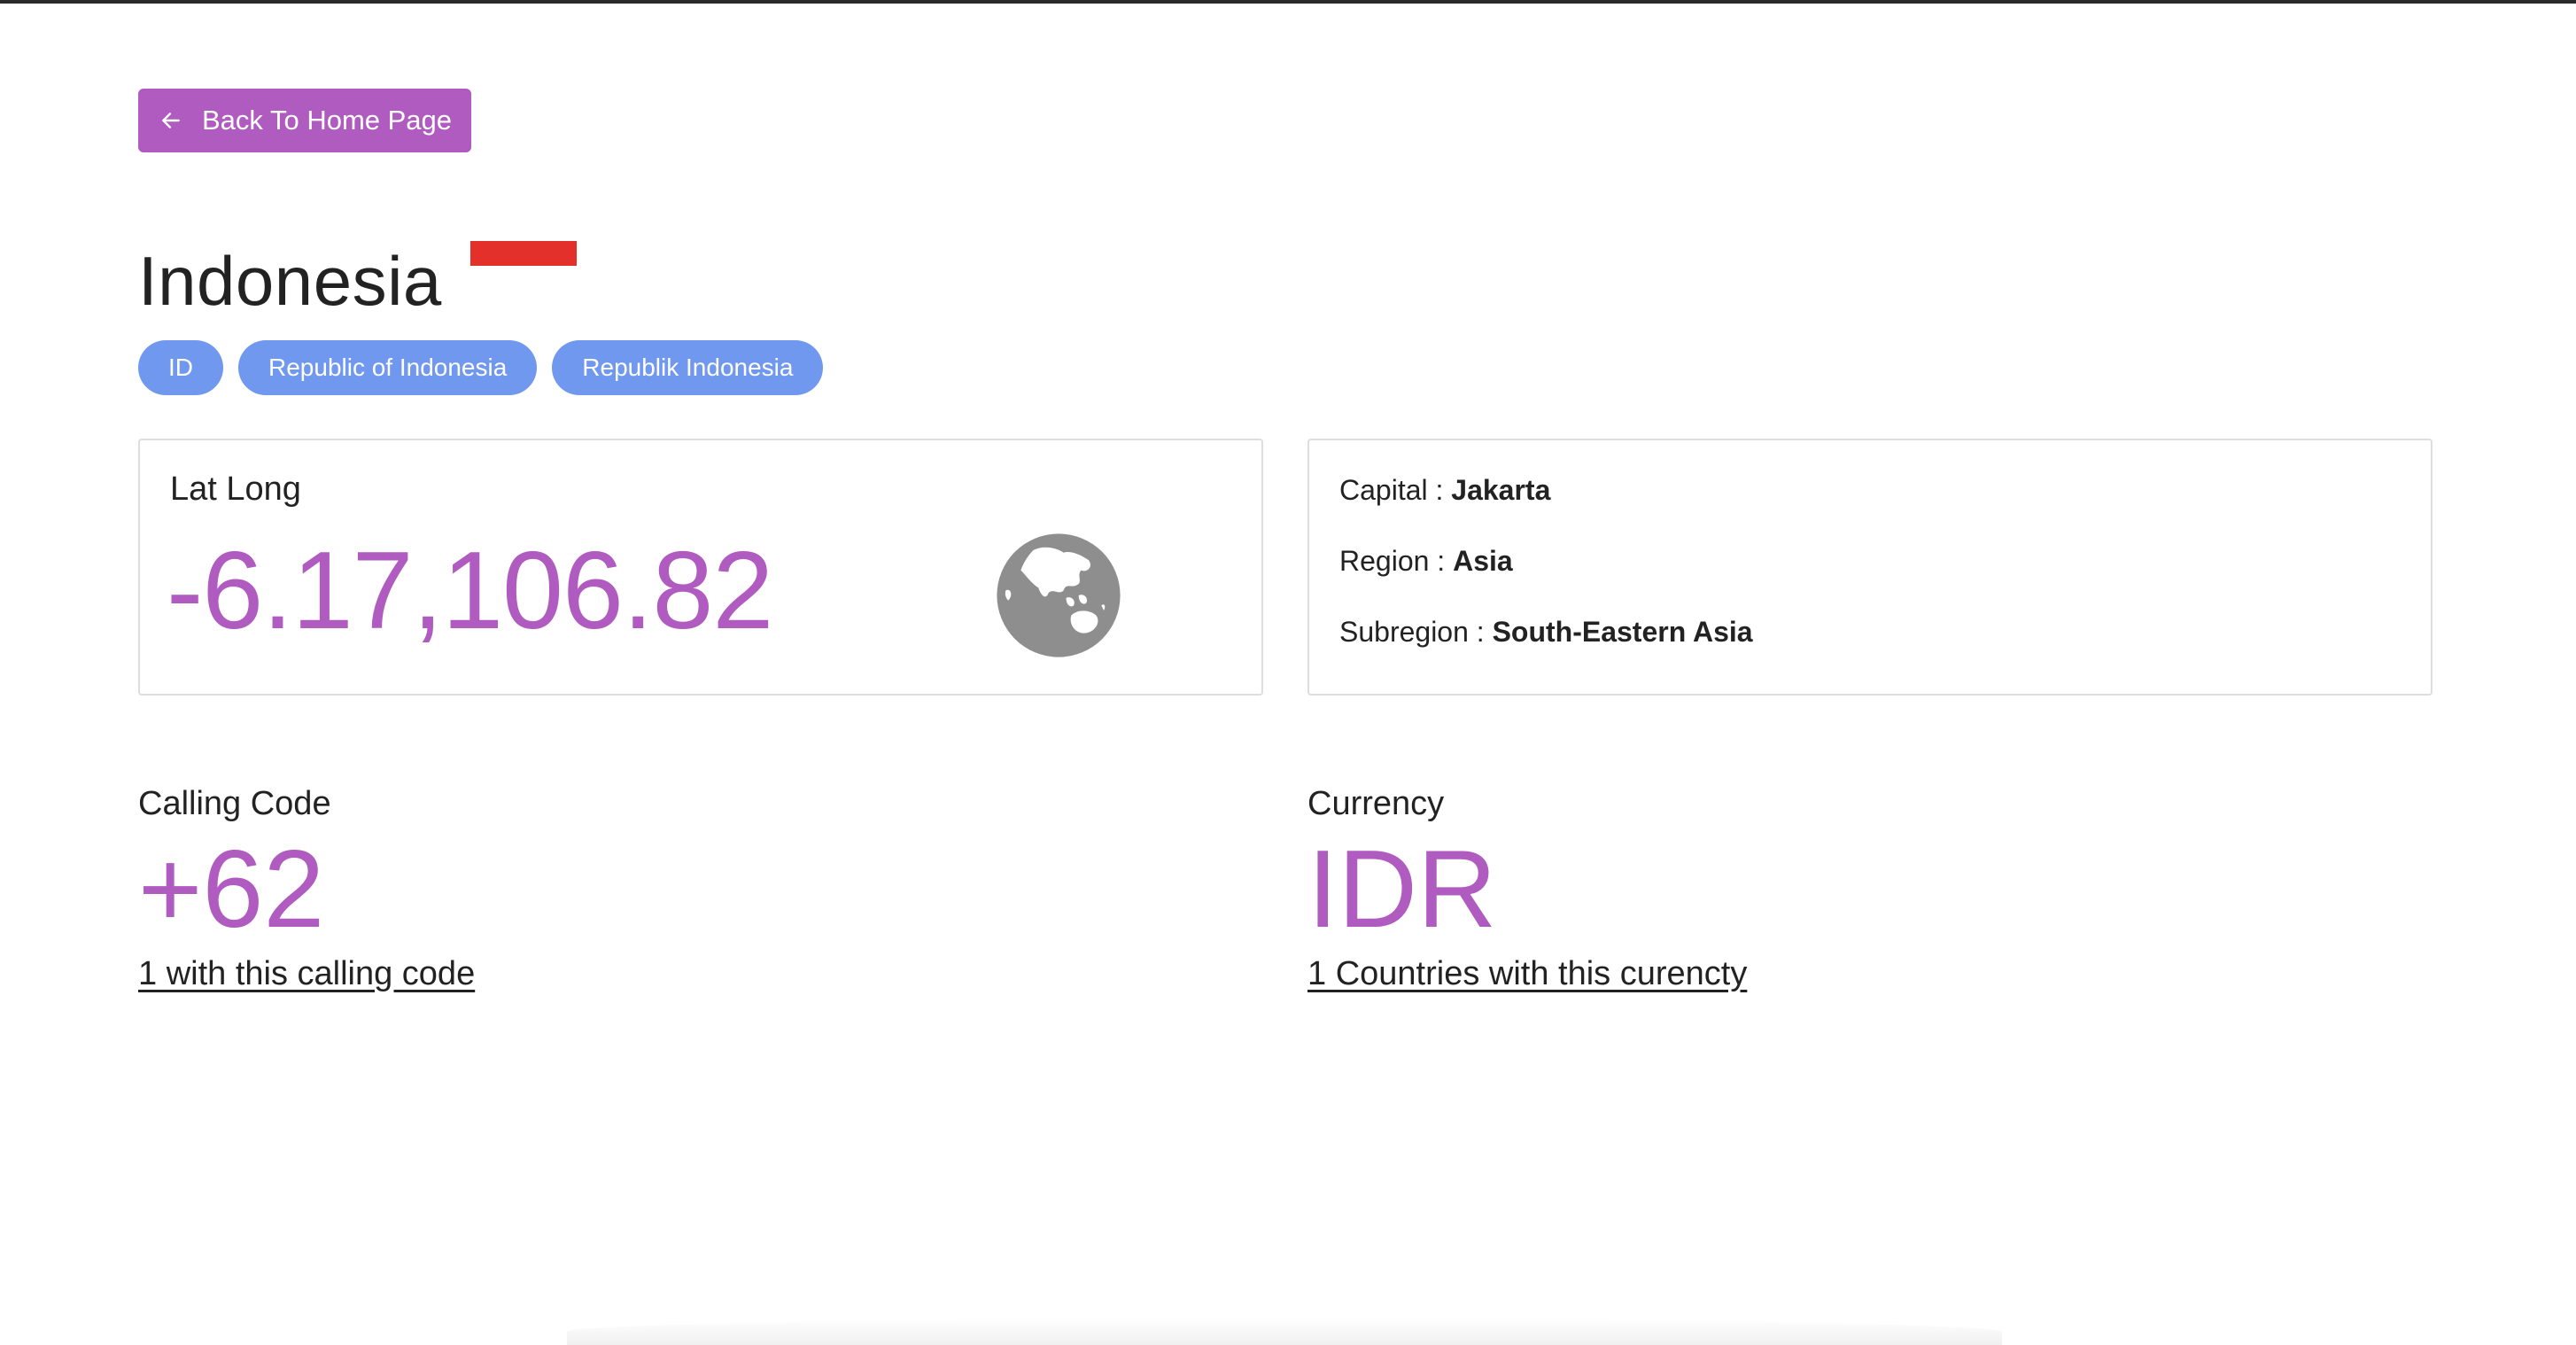  Describe the element at coordinates (1483, 561) in the screenshot. I see `region-value: Asia` at that location.